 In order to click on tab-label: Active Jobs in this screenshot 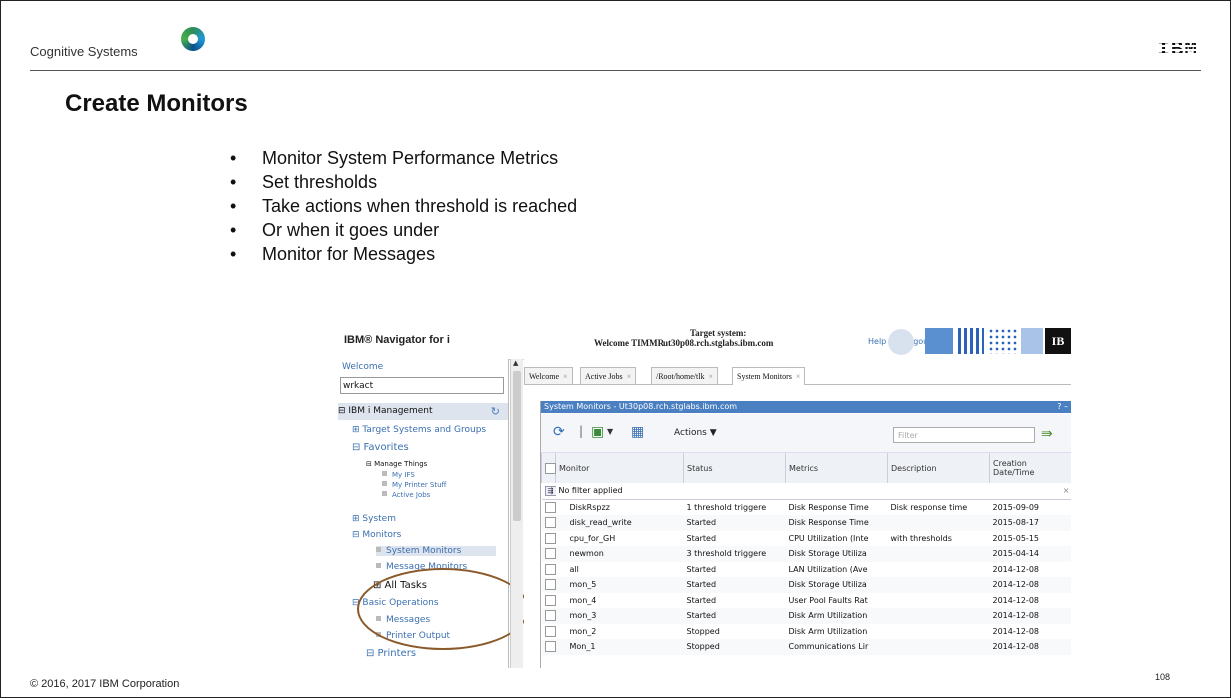, I will do `click(604, 376)`.